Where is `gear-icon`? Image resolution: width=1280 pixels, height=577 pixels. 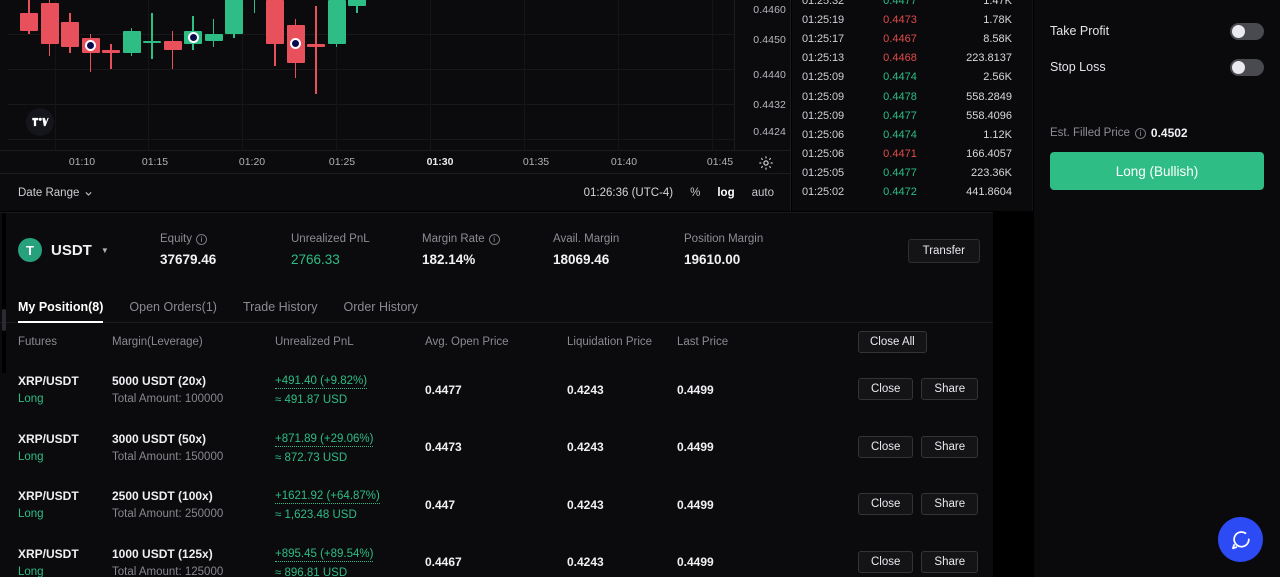 gear-icon is located at coordinates (766, 163).